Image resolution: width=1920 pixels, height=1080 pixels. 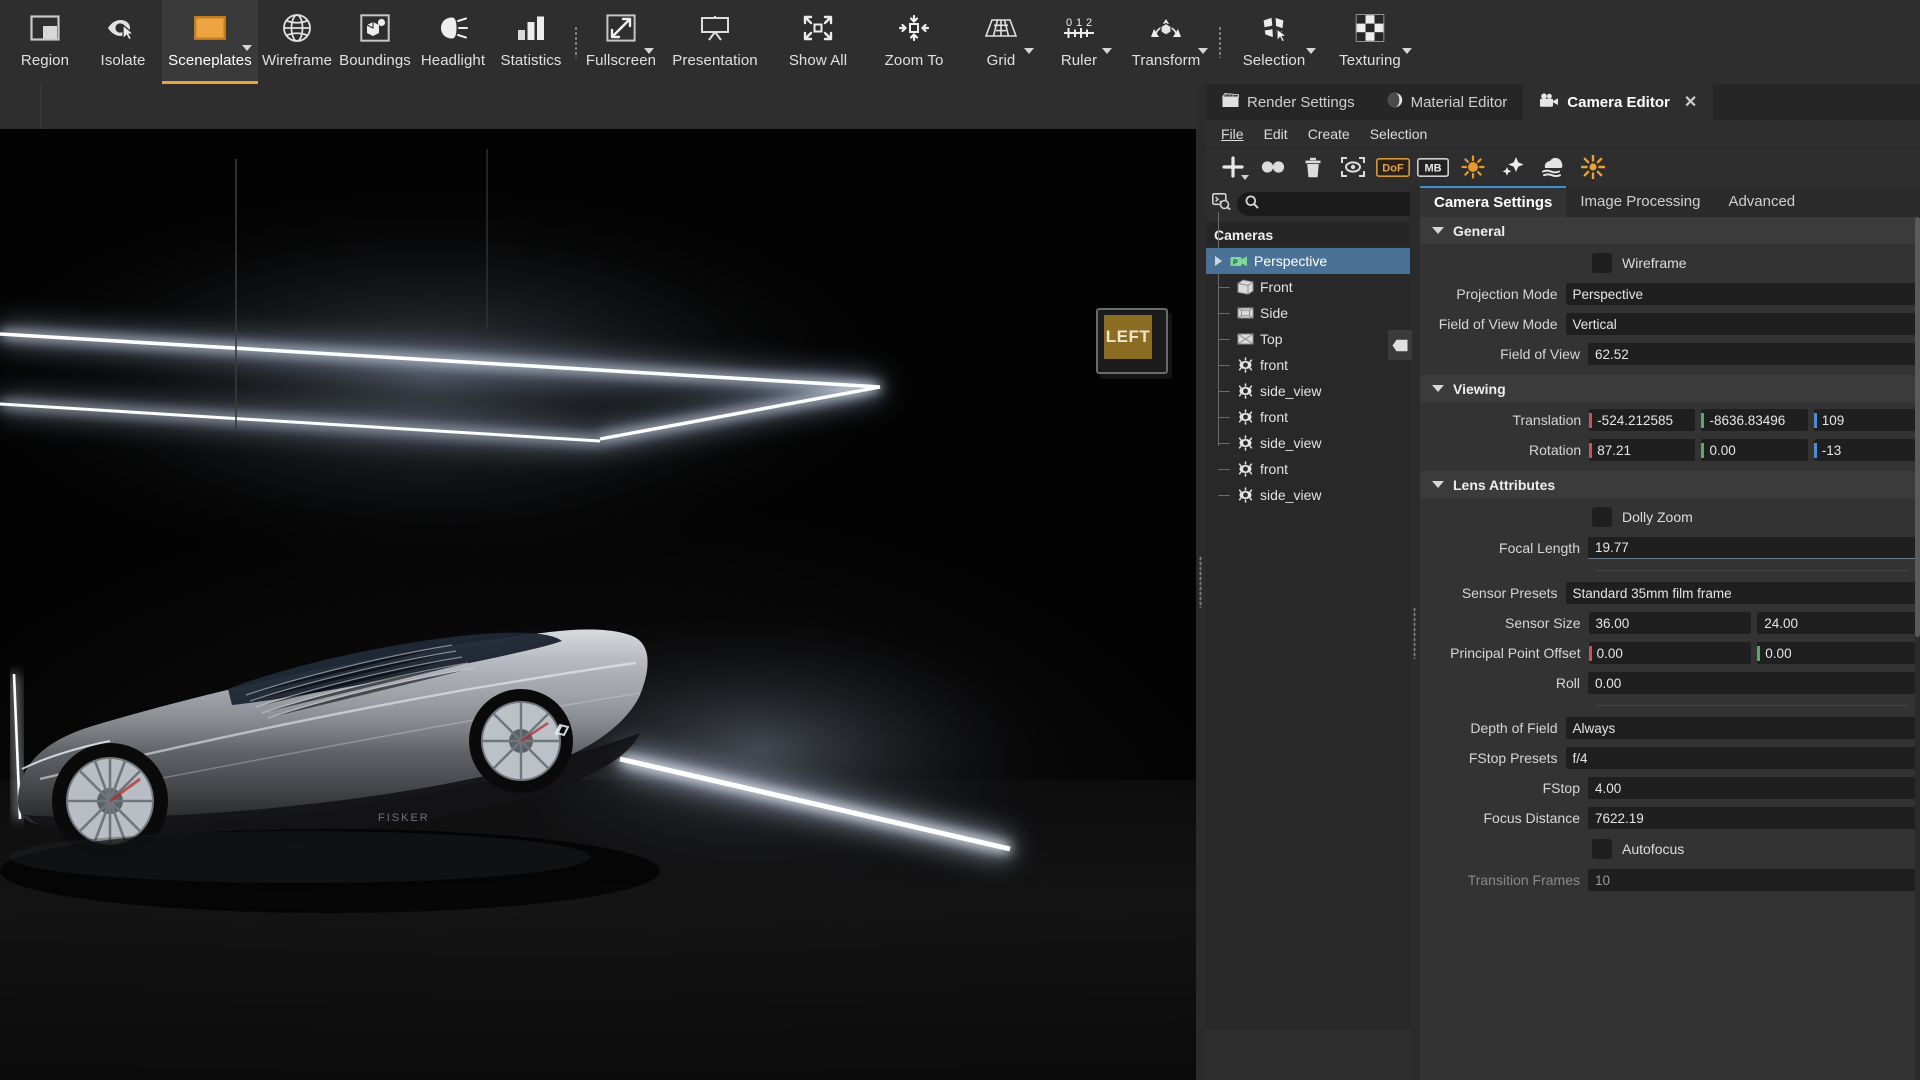 What do you see at coordinates (1370, 42) in the screenshot?
I see `toolbar-button-texturing: Texturing` at bounding box center [1370, 42].